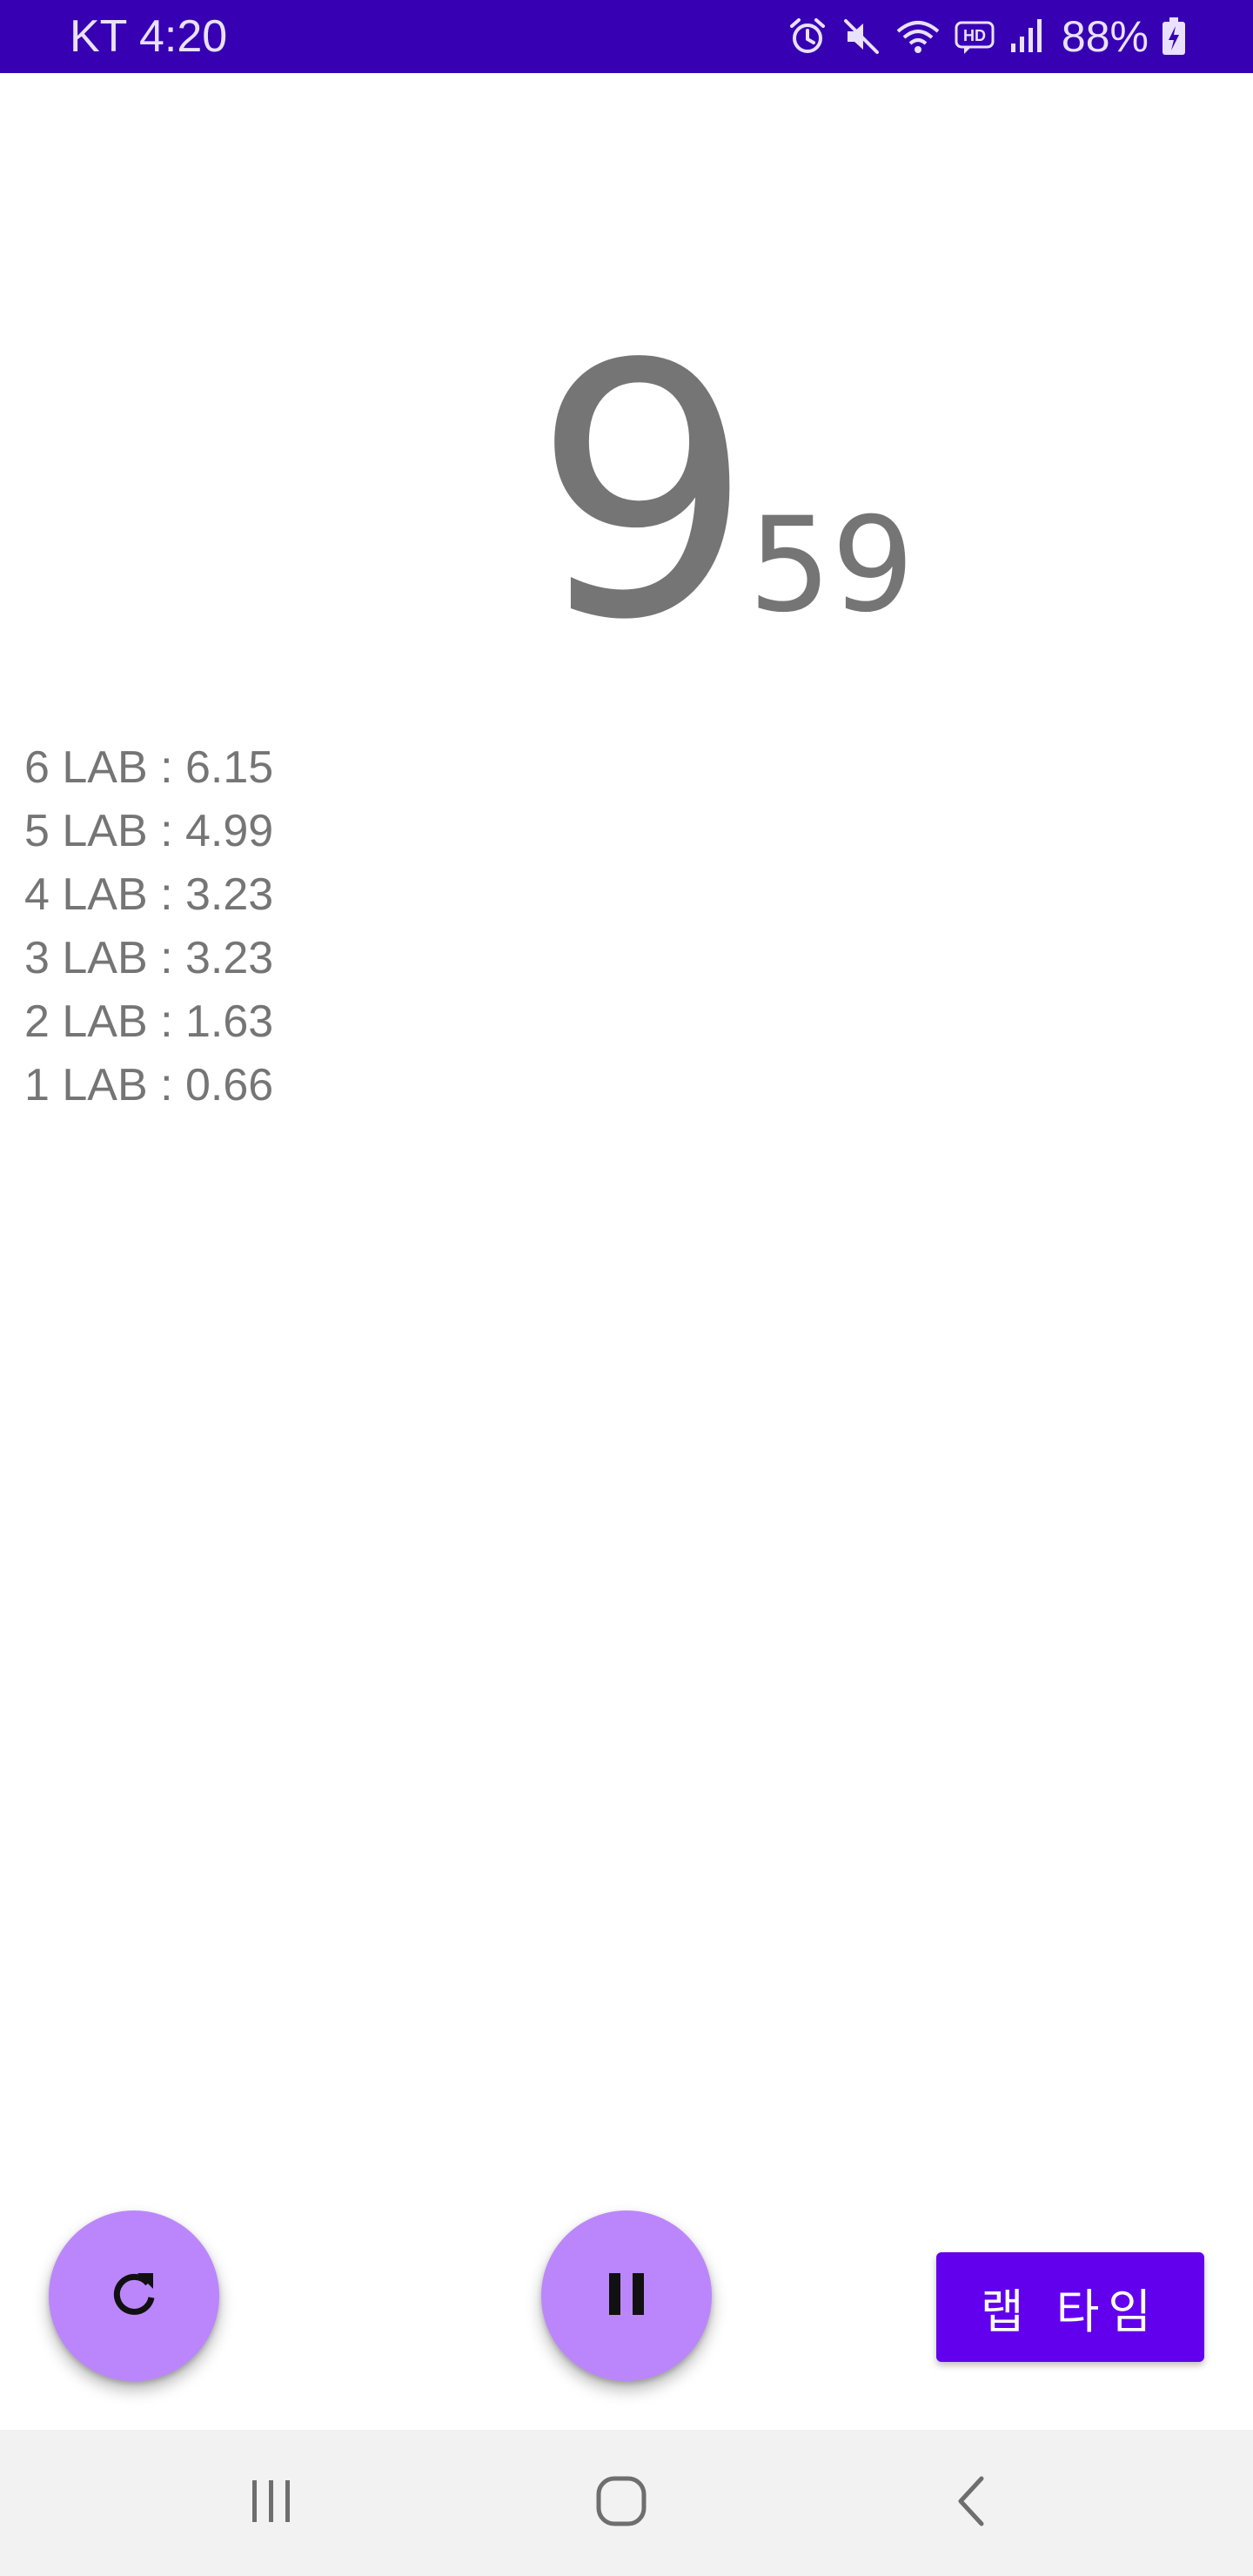 This screenshot has height=2576, width=1253. Describe the element at coordinates (918, 37) in the screenshot. I see `wifi-icon` at that location.